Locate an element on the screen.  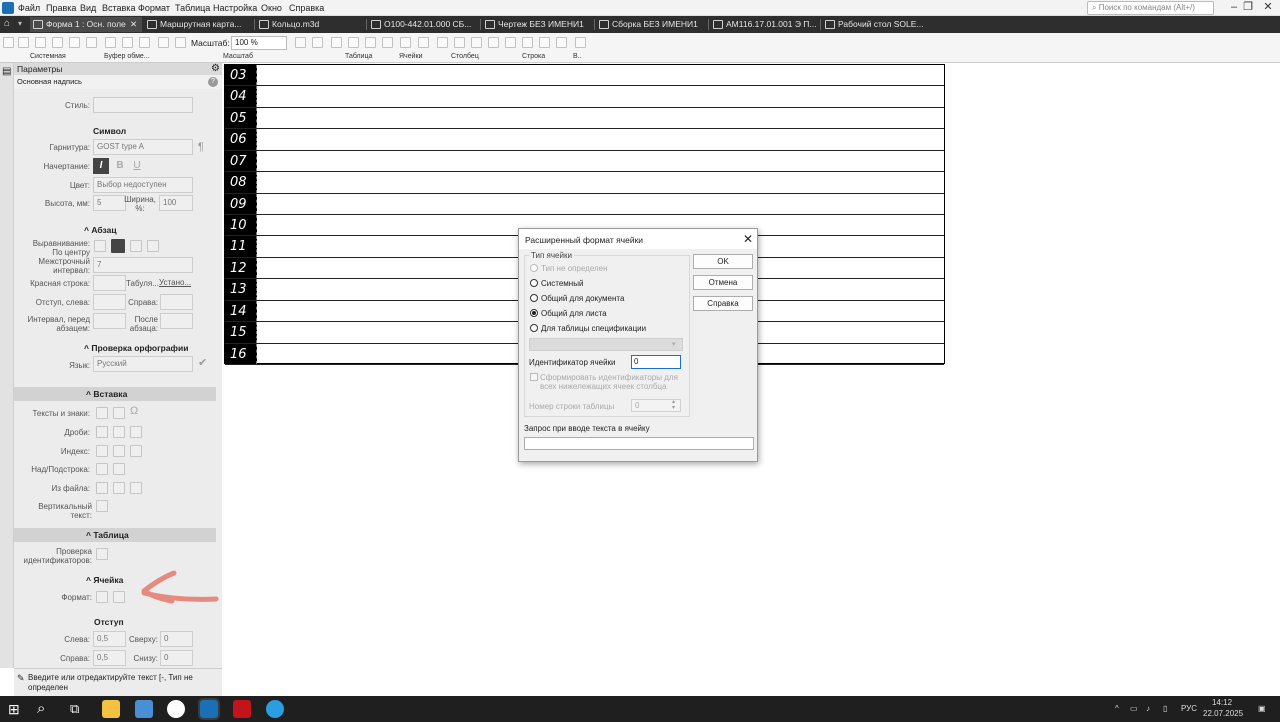
index-lower-icon is located at coordinates (119, 451).